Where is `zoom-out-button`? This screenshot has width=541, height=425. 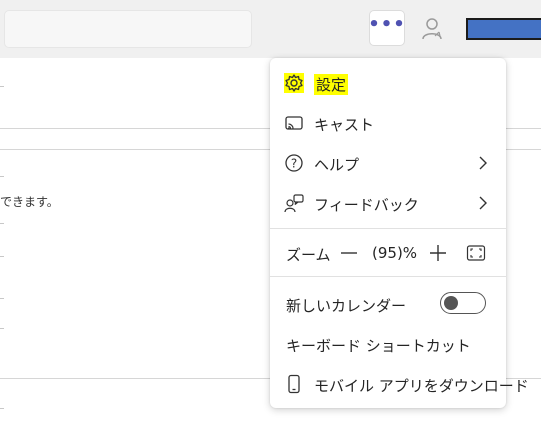
zoom-out-button is located at coordinates (349, 253).